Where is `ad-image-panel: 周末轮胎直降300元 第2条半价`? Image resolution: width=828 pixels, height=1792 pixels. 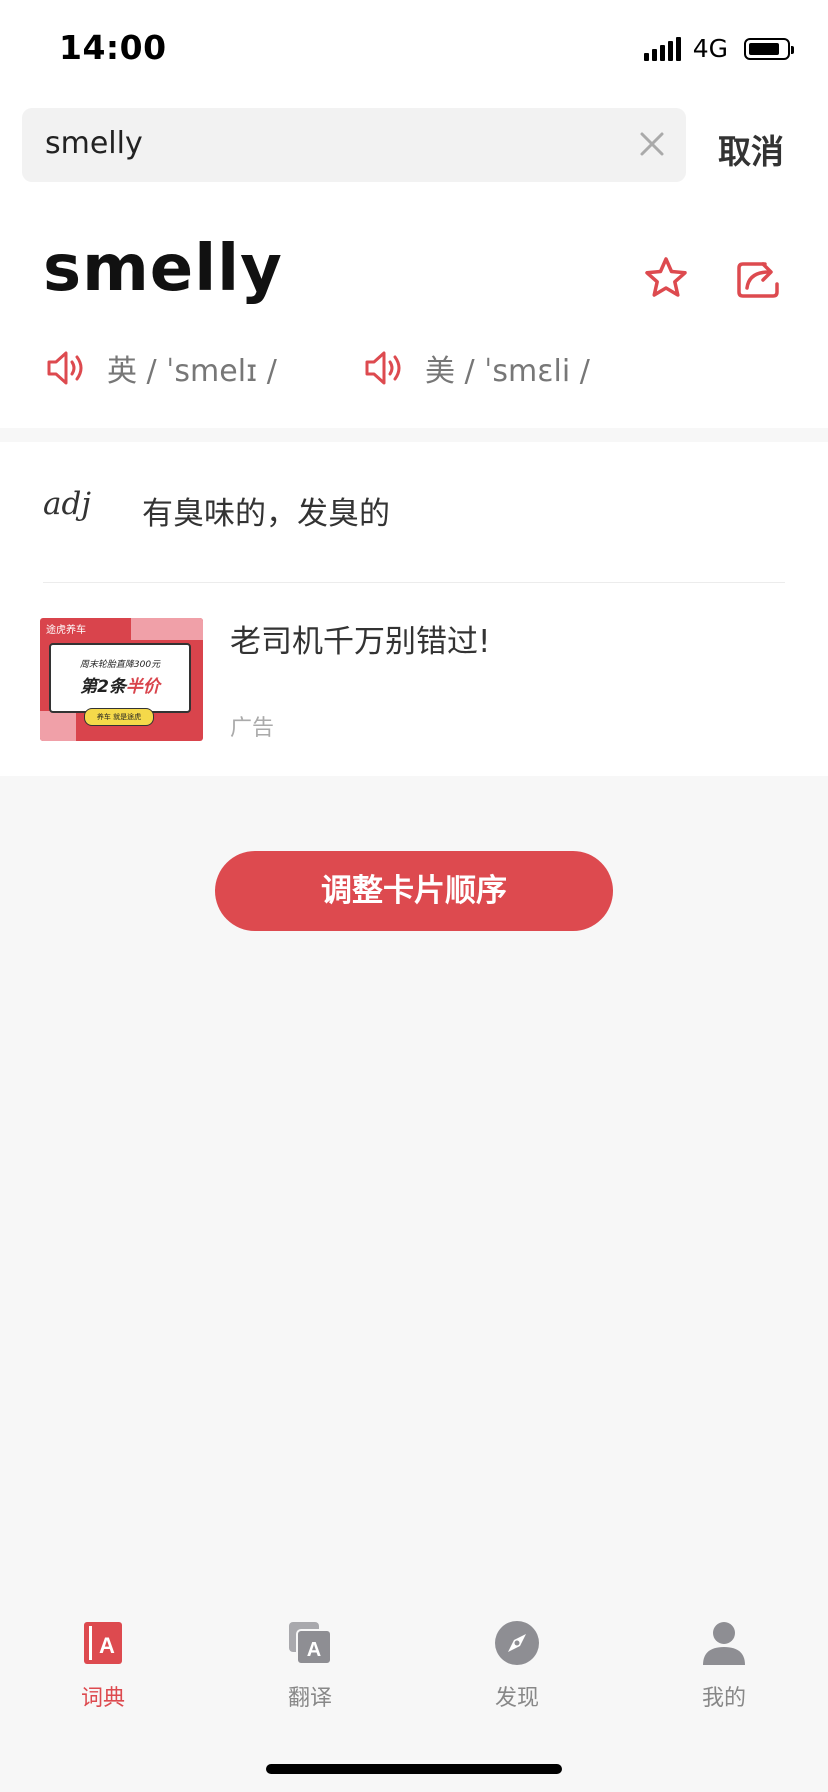 ad-image-panel: 周末轮胎直降300元 第2条半价 is located at coordinates (120, 678).